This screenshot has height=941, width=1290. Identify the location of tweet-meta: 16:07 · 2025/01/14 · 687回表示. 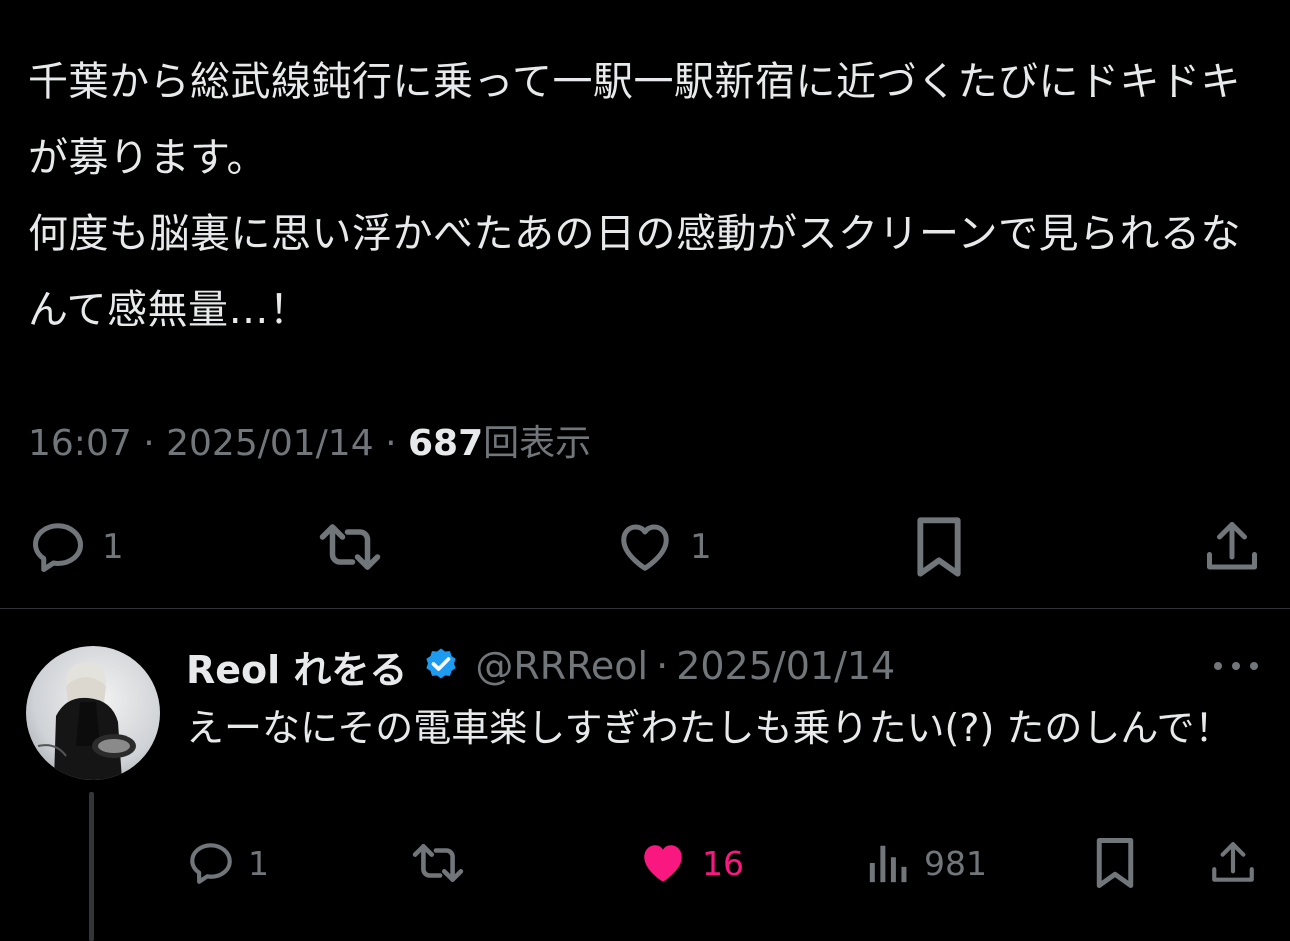
(309, 444).